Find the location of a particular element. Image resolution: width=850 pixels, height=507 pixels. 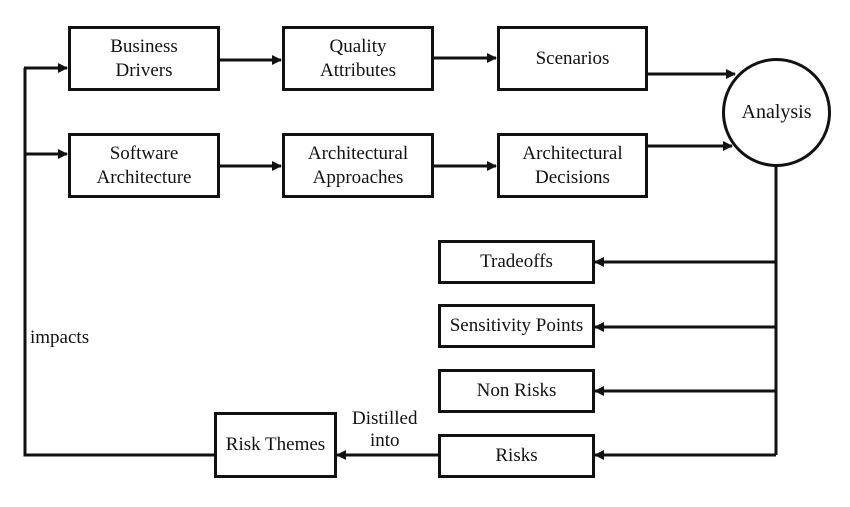

node-analysis: Analysis is located at coordinates (776, 112).